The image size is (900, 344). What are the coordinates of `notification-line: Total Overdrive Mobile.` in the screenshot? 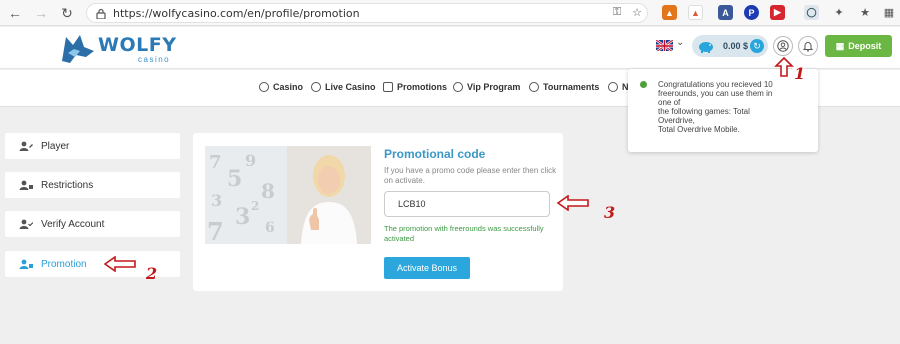 It's located at (699, 129).